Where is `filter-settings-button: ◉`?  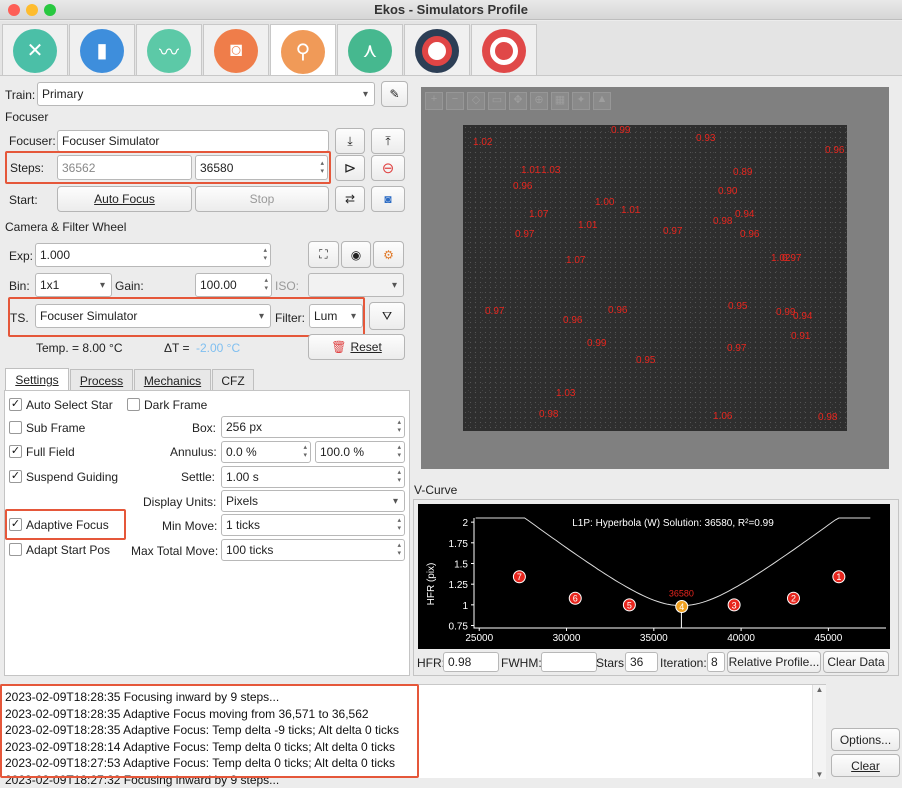
filter-settings-button: ◉ is located at coordinates (356, 254).